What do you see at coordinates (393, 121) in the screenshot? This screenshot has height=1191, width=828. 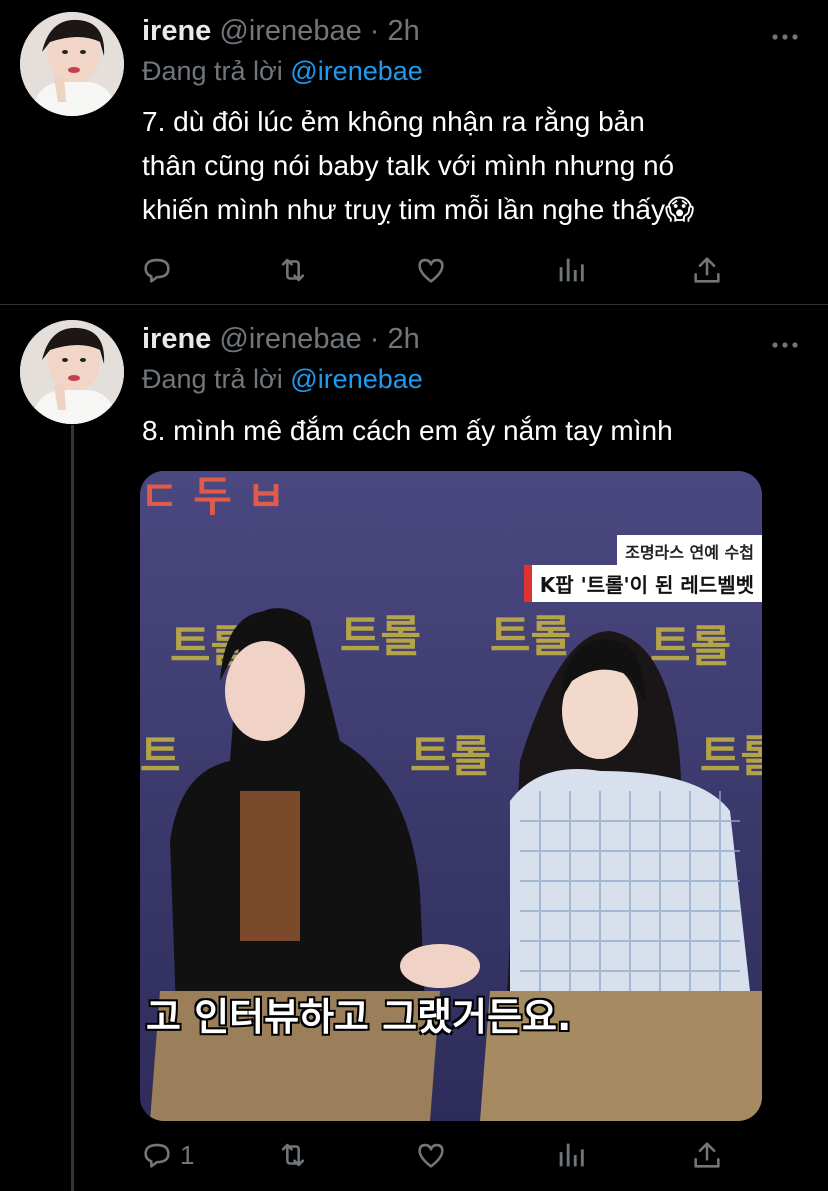 I see `tweet-text-line: 7. dù đôi lúc ẻm không nhận ra rằng bản` at bounding box center [393, 121].